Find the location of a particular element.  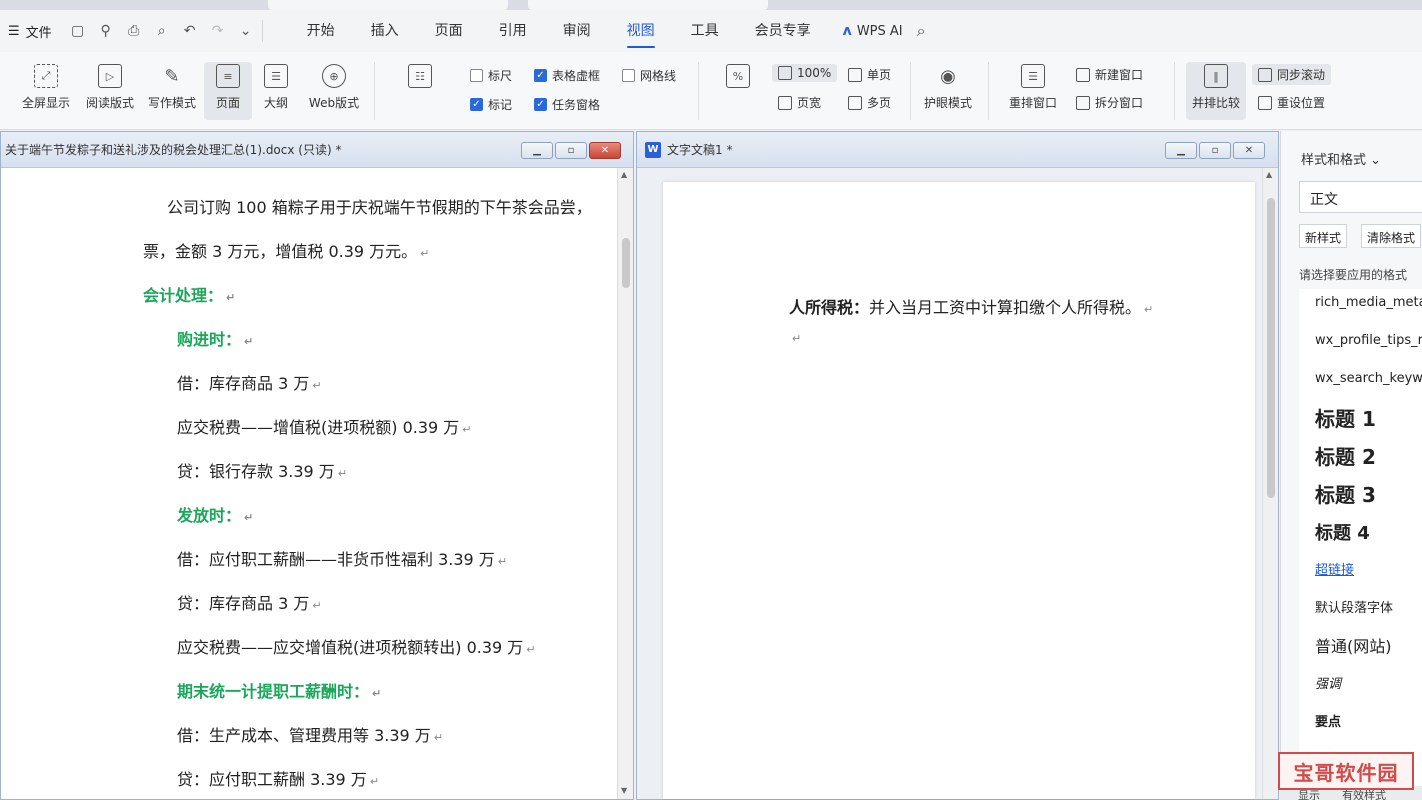

scroll-down-icon: ▼ is located at coordinates (624, 790).